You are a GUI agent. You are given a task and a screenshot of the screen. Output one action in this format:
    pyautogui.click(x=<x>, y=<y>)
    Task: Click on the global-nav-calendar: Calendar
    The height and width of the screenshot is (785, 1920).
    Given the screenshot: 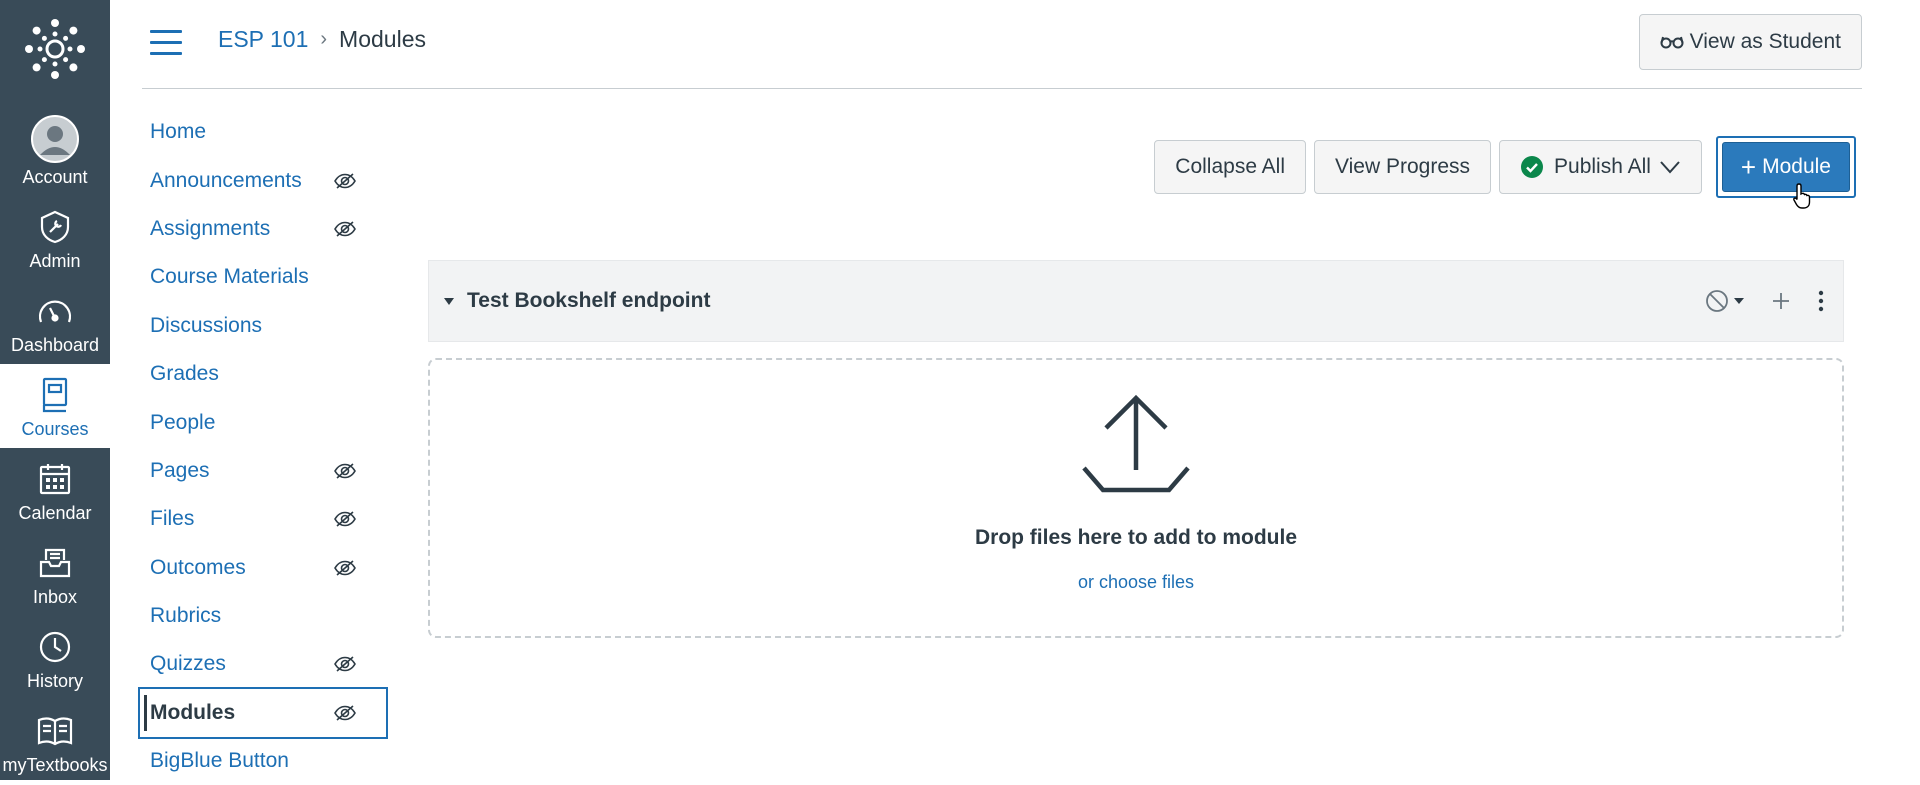 What is the action you would take?
    pyautogui.click(x=55, y=490)
    